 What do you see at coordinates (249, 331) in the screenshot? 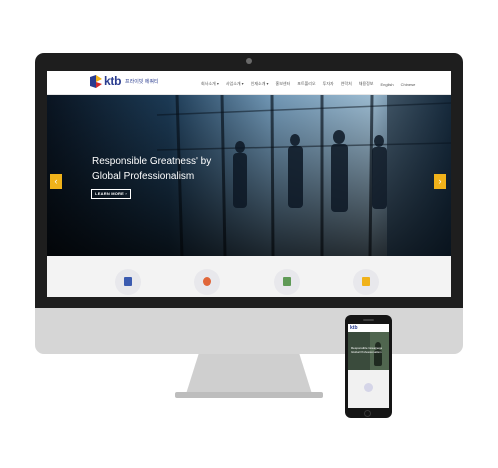
I see `imac-chin` at bounding box center [249, 331].